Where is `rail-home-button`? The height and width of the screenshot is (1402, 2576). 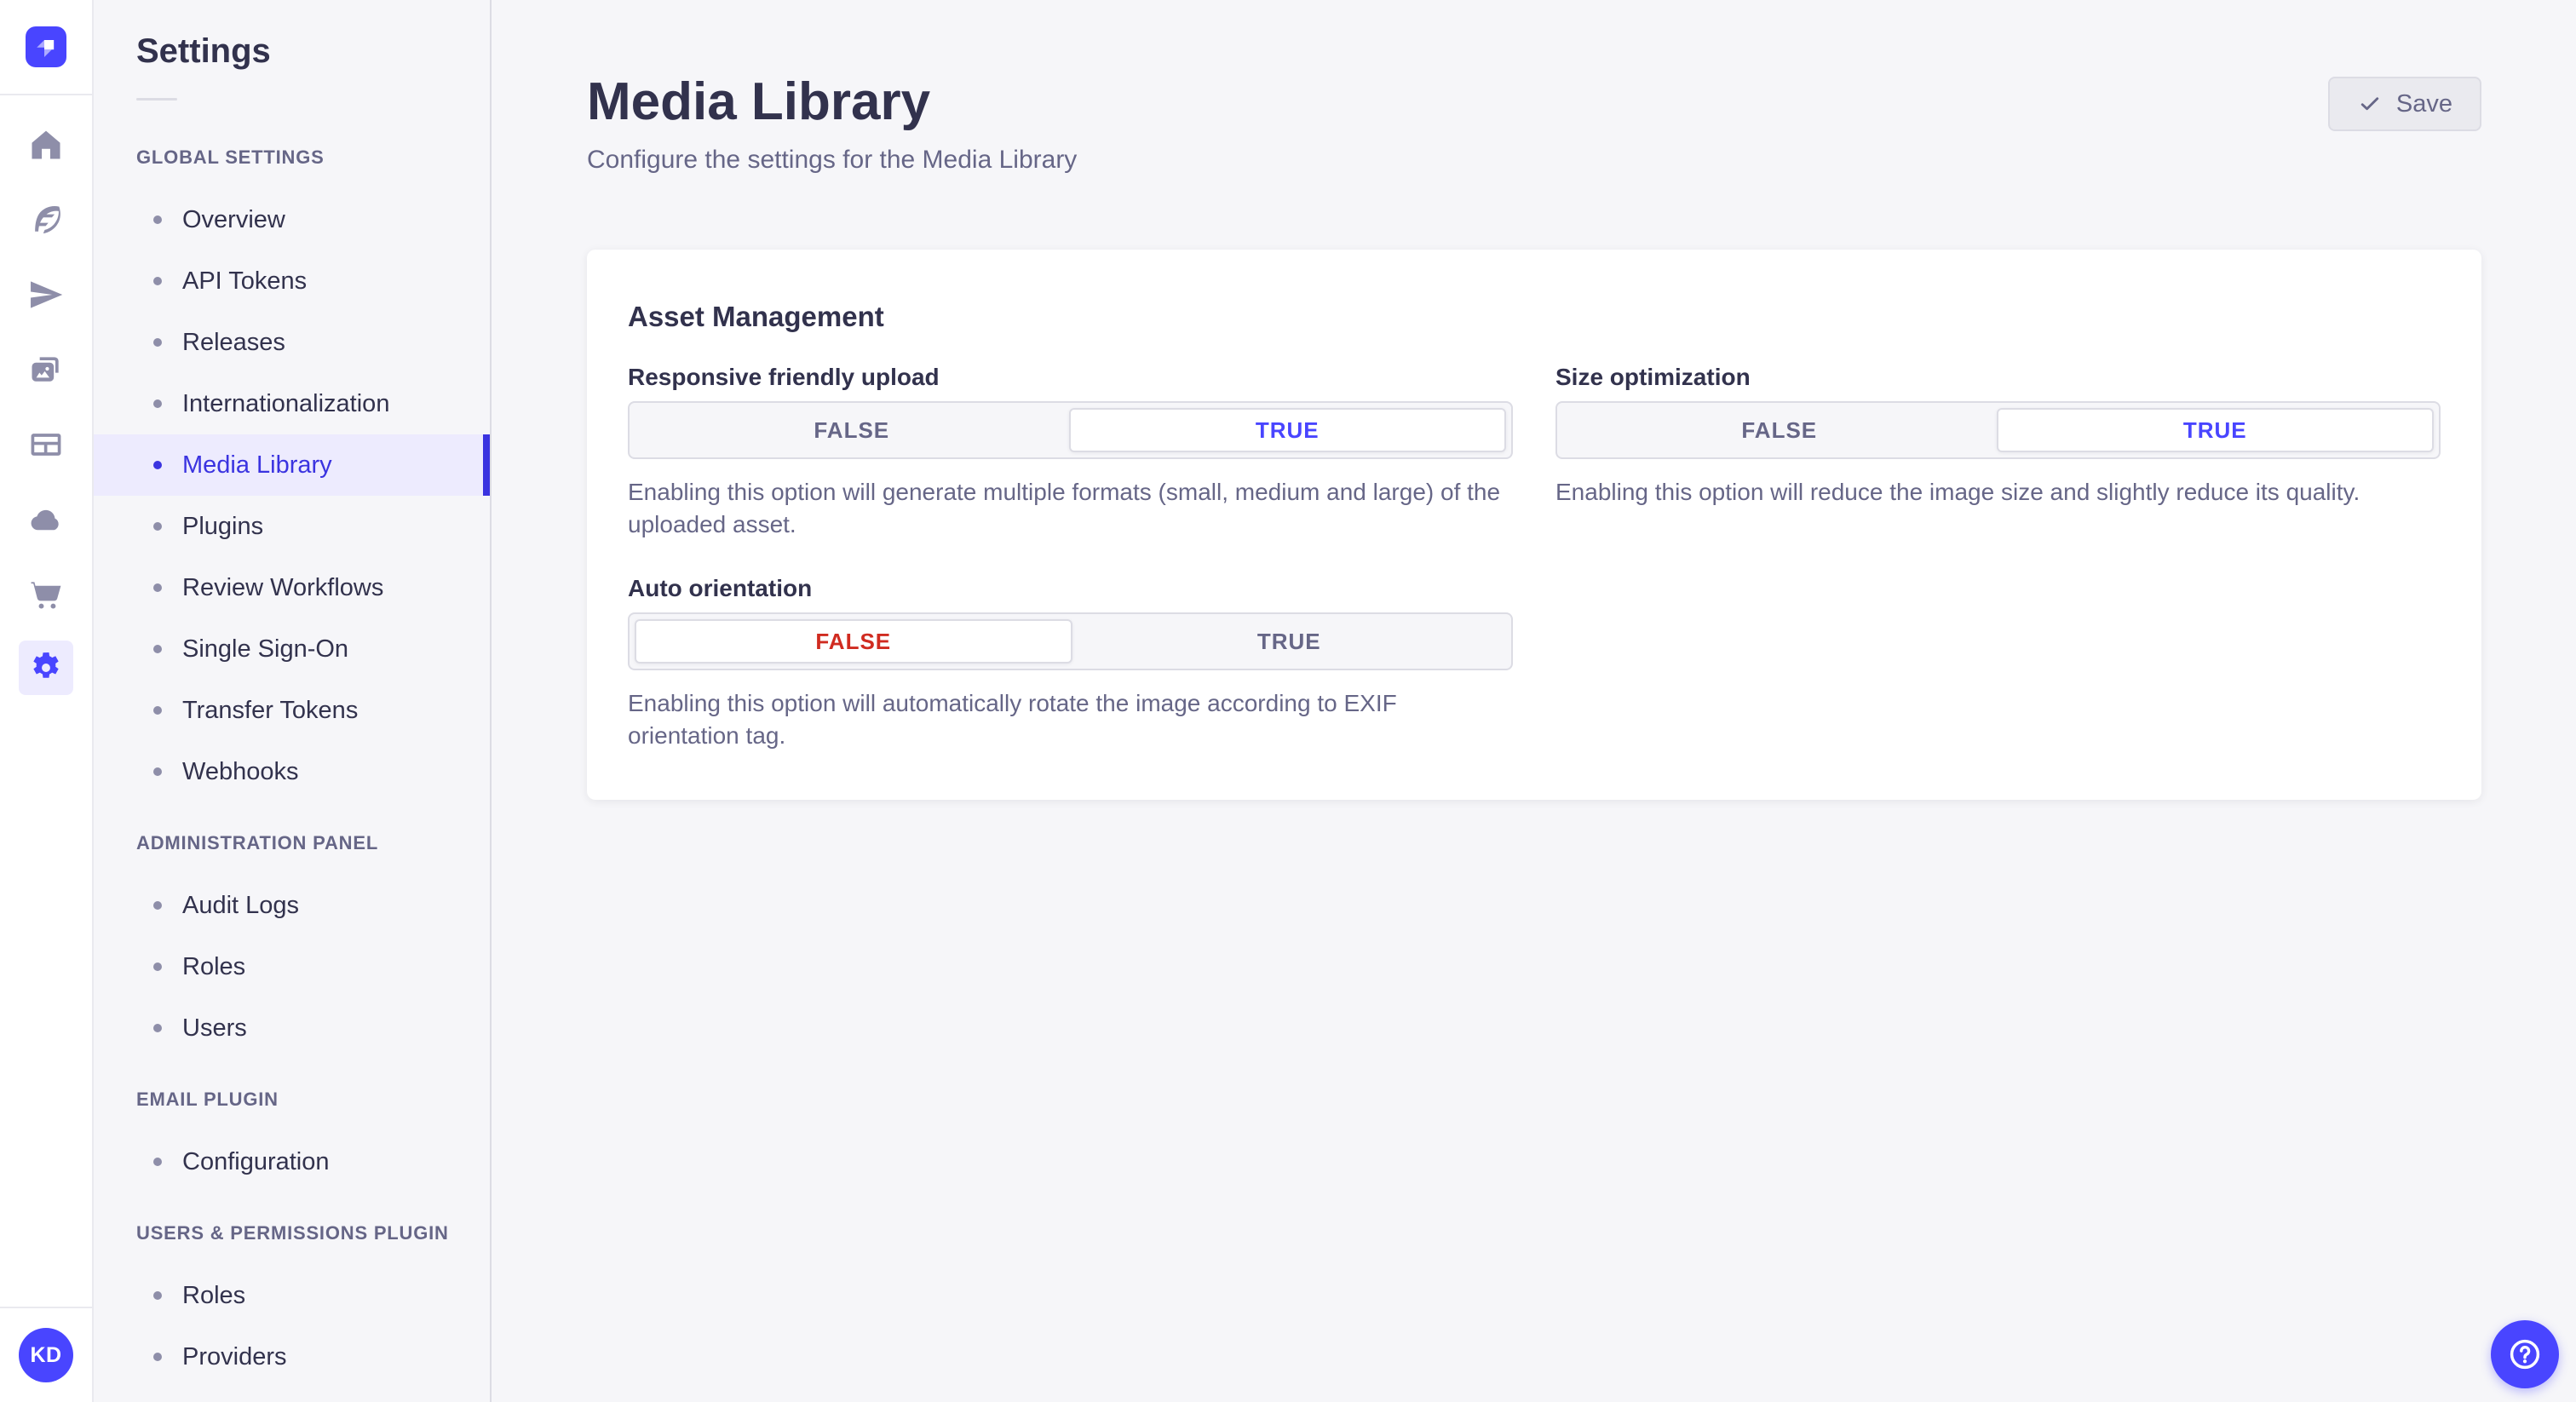
rail-home-button is located at coordinates (46, 144).